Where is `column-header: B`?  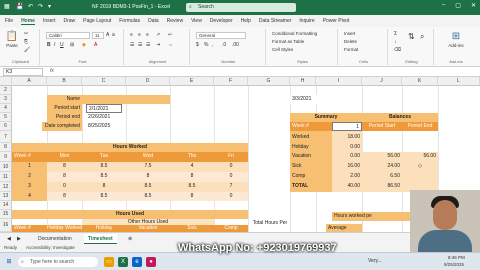
column-header: B is located at coordinates (64, 81).